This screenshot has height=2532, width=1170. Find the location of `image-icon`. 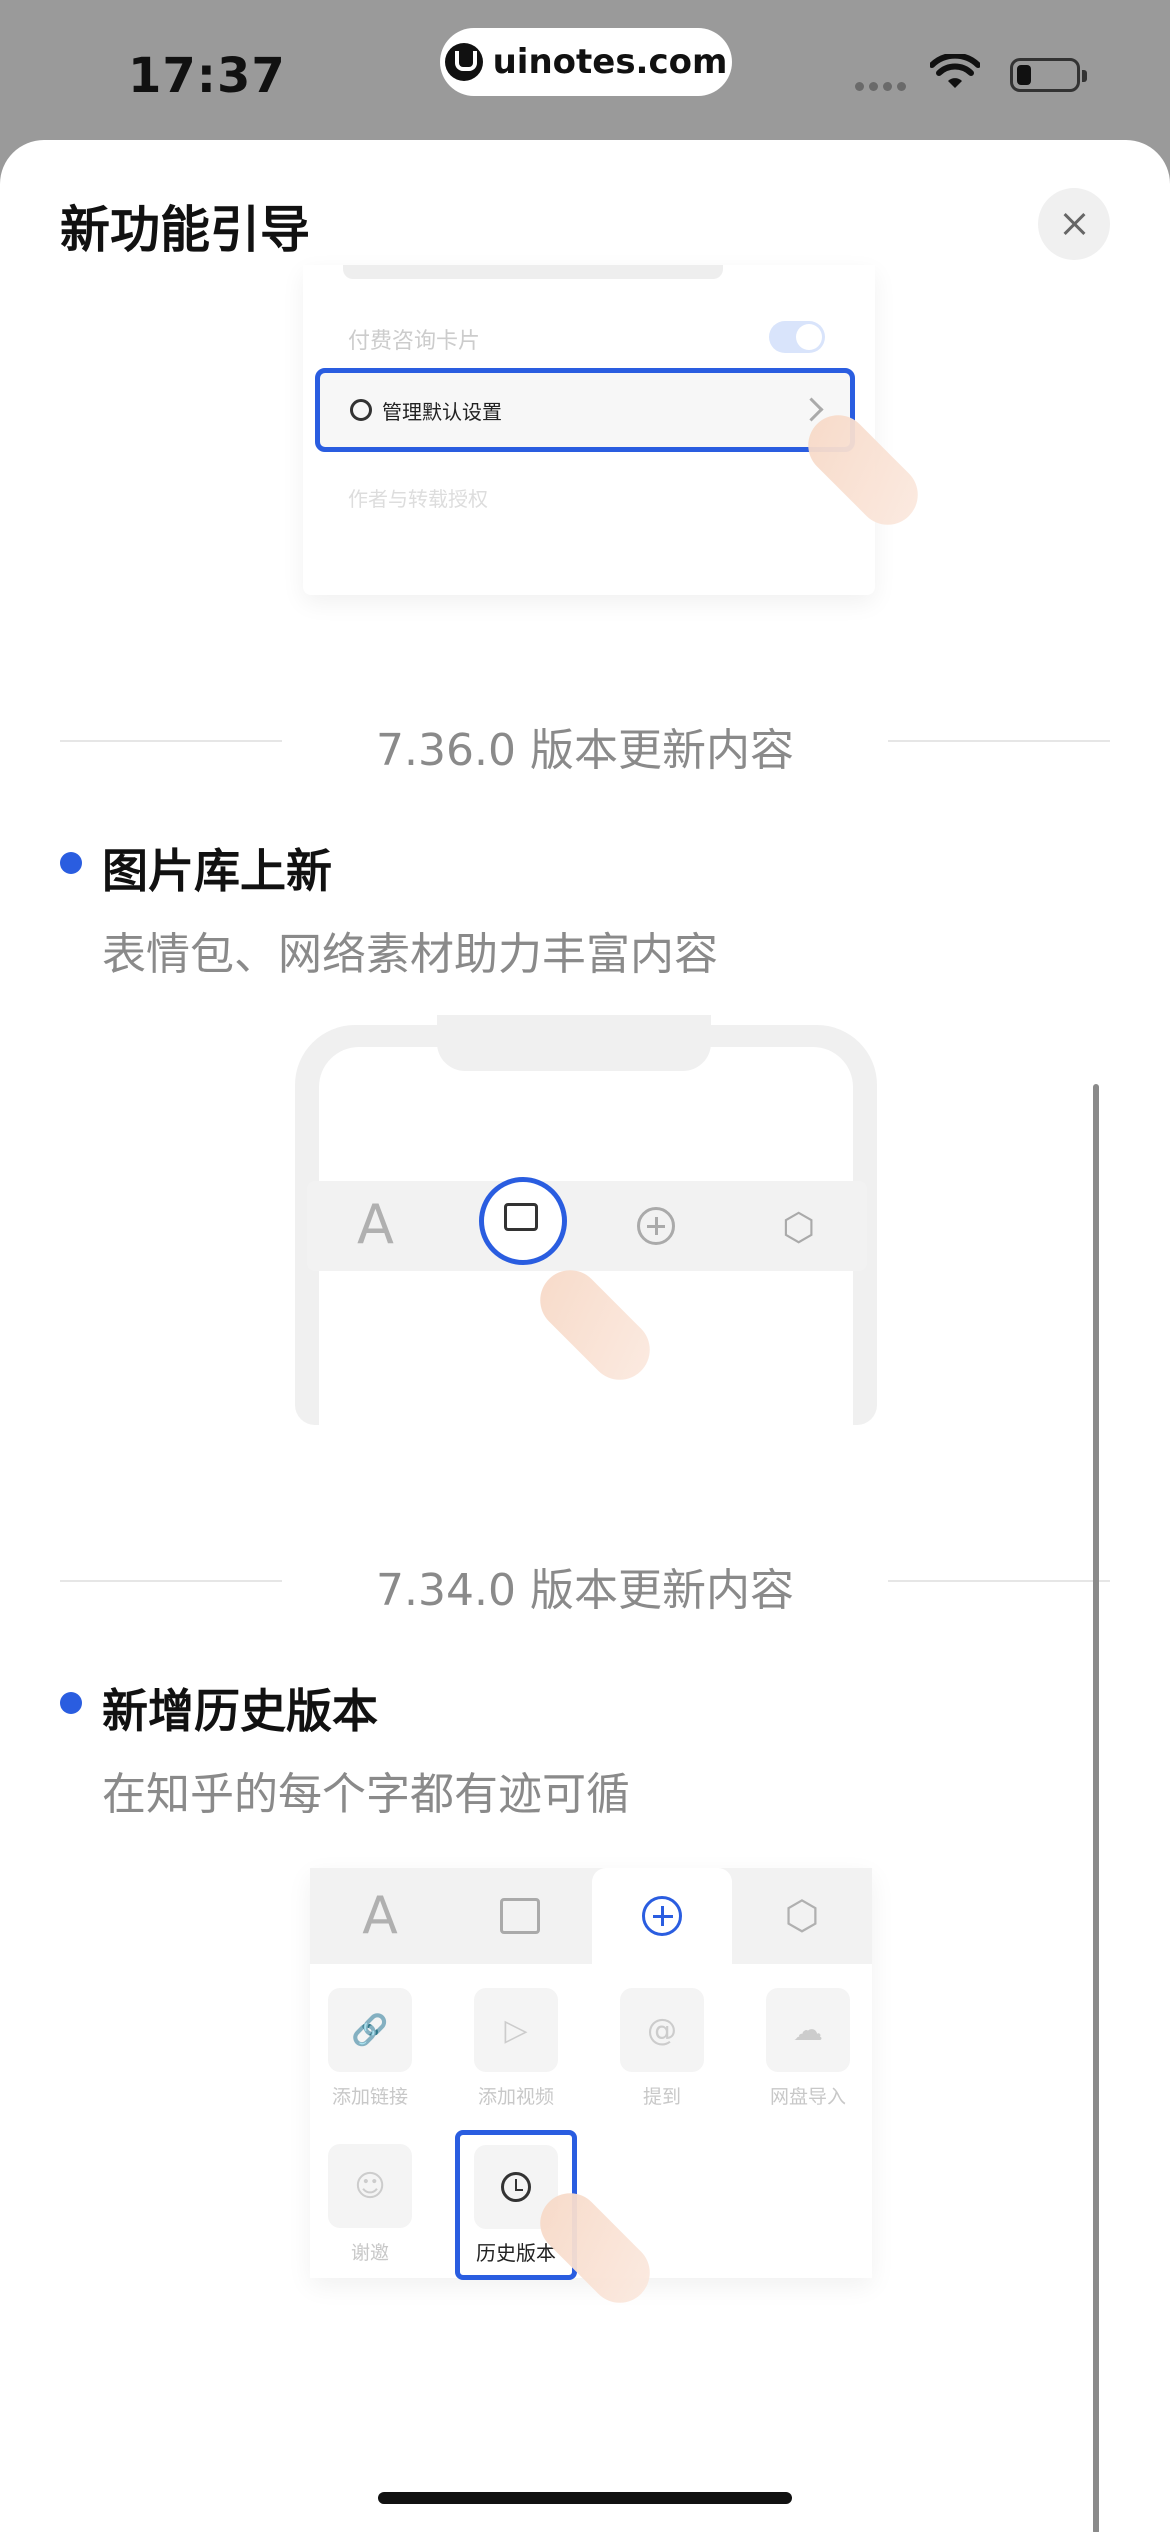

image-icon is located at coordinates (520, 1916).